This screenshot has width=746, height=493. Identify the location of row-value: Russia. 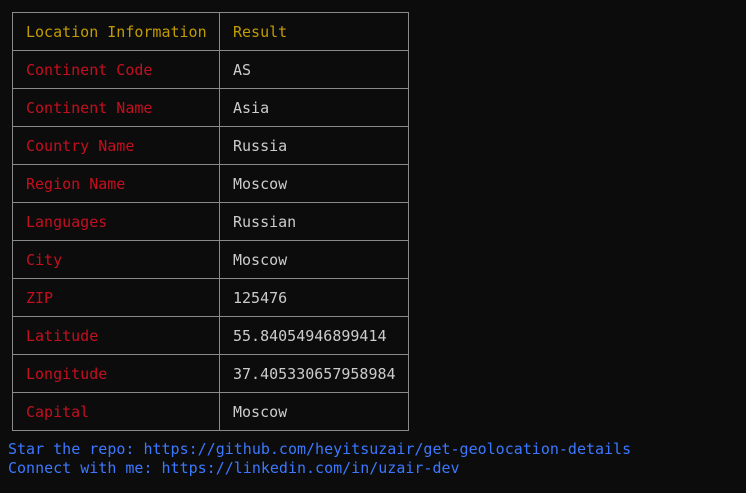
(314, 145).